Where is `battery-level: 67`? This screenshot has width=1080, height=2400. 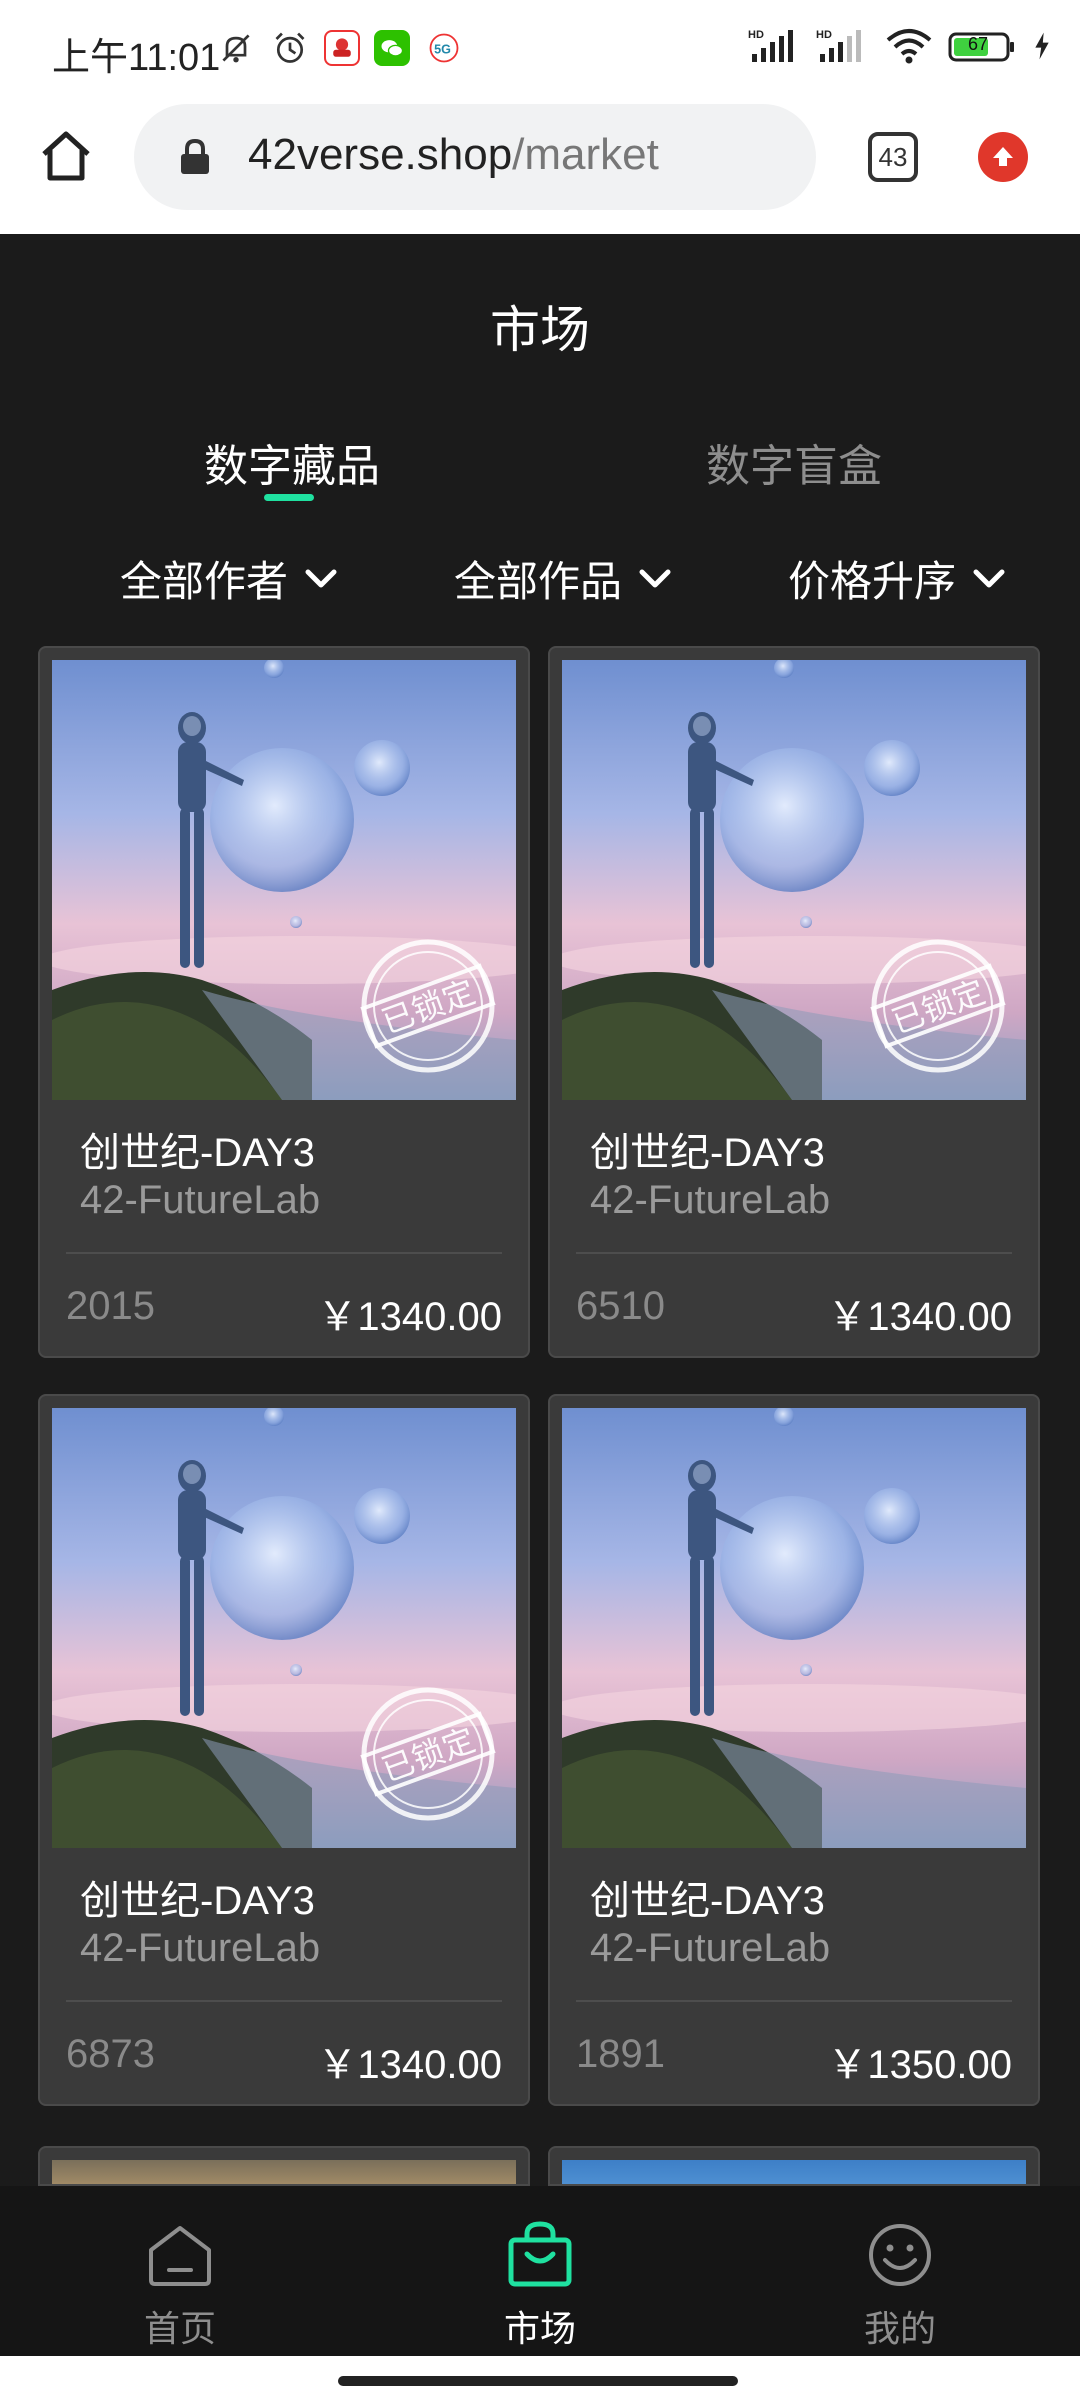 battery-level: 67 is located at coordinates (978, 44).